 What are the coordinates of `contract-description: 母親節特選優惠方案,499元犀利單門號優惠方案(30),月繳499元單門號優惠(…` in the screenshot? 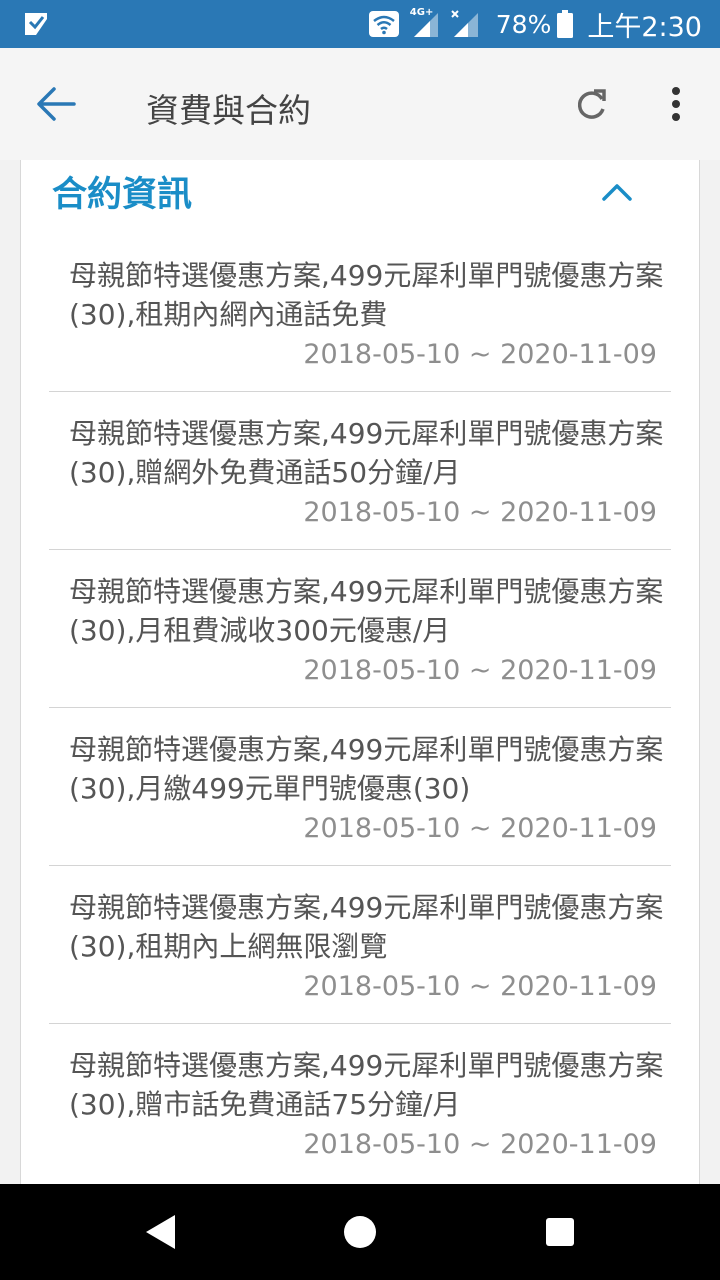 It's located at (366, 769).